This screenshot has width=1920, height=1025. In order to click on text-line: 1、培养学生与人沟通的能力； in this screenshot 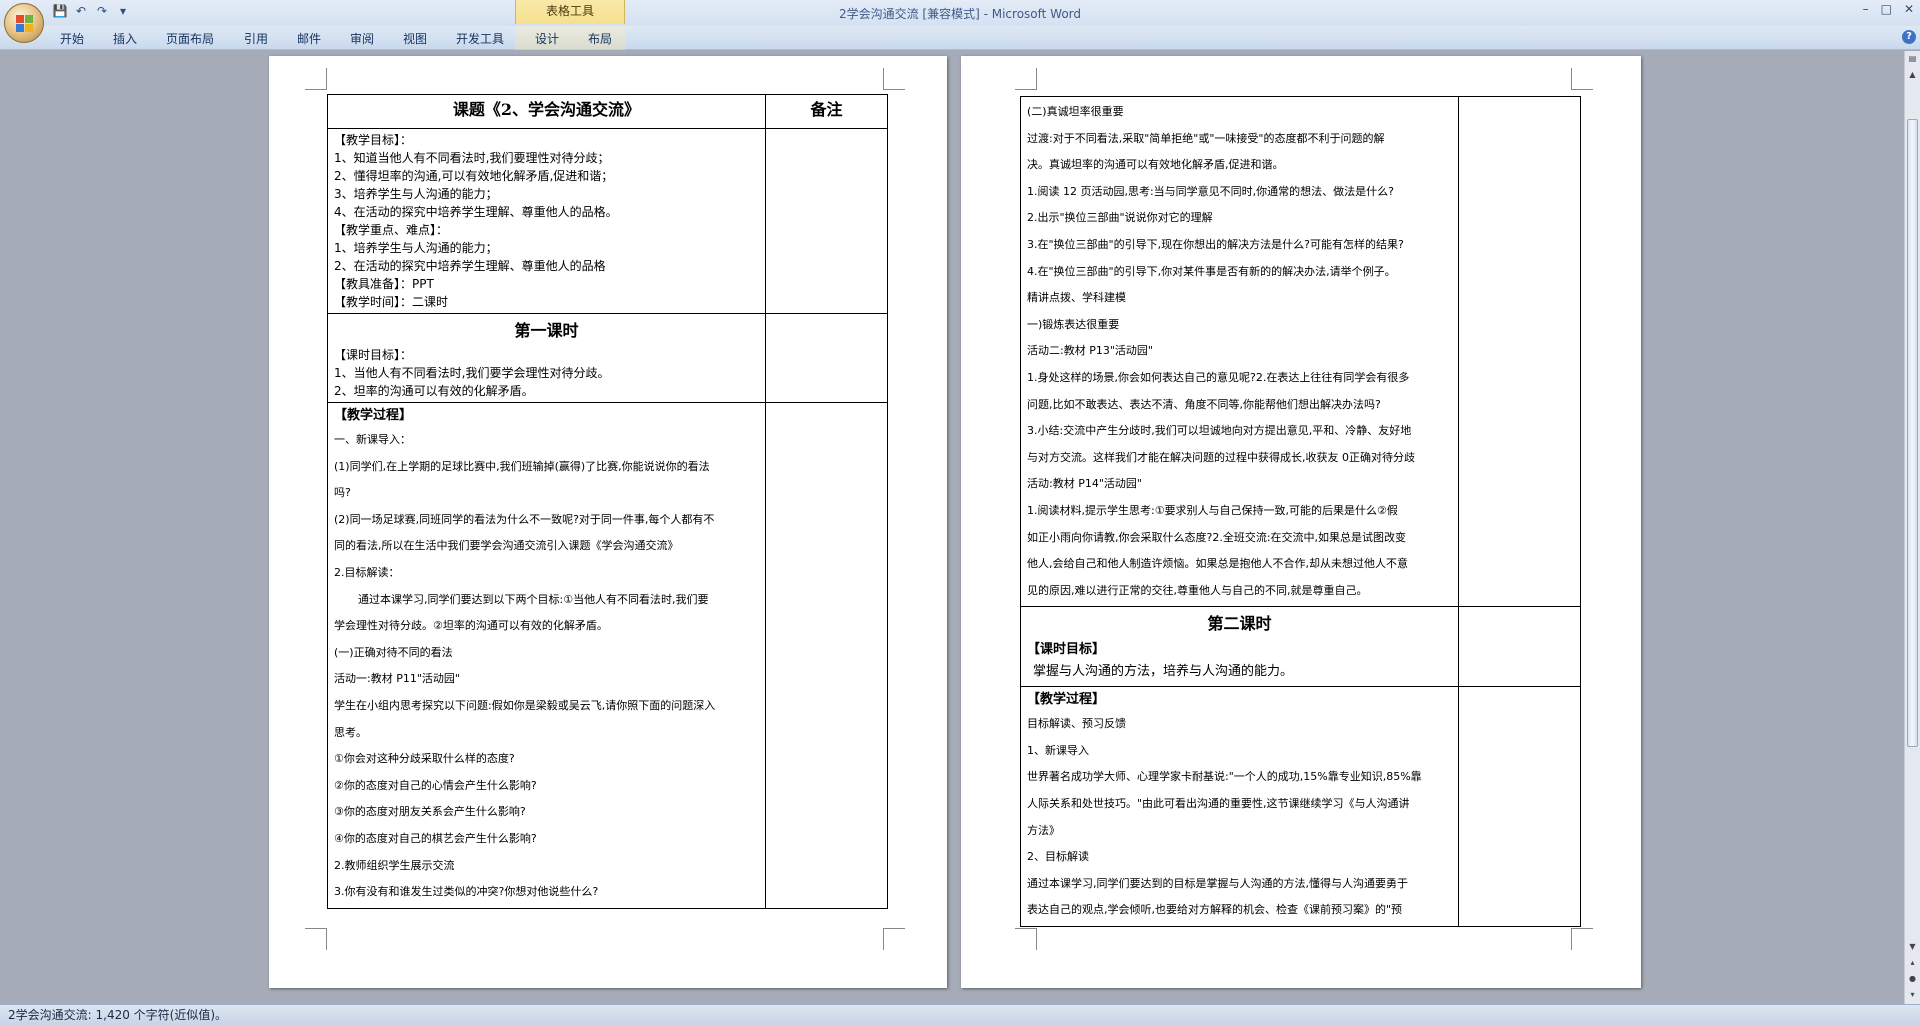, I will do `click(416, 248)`.